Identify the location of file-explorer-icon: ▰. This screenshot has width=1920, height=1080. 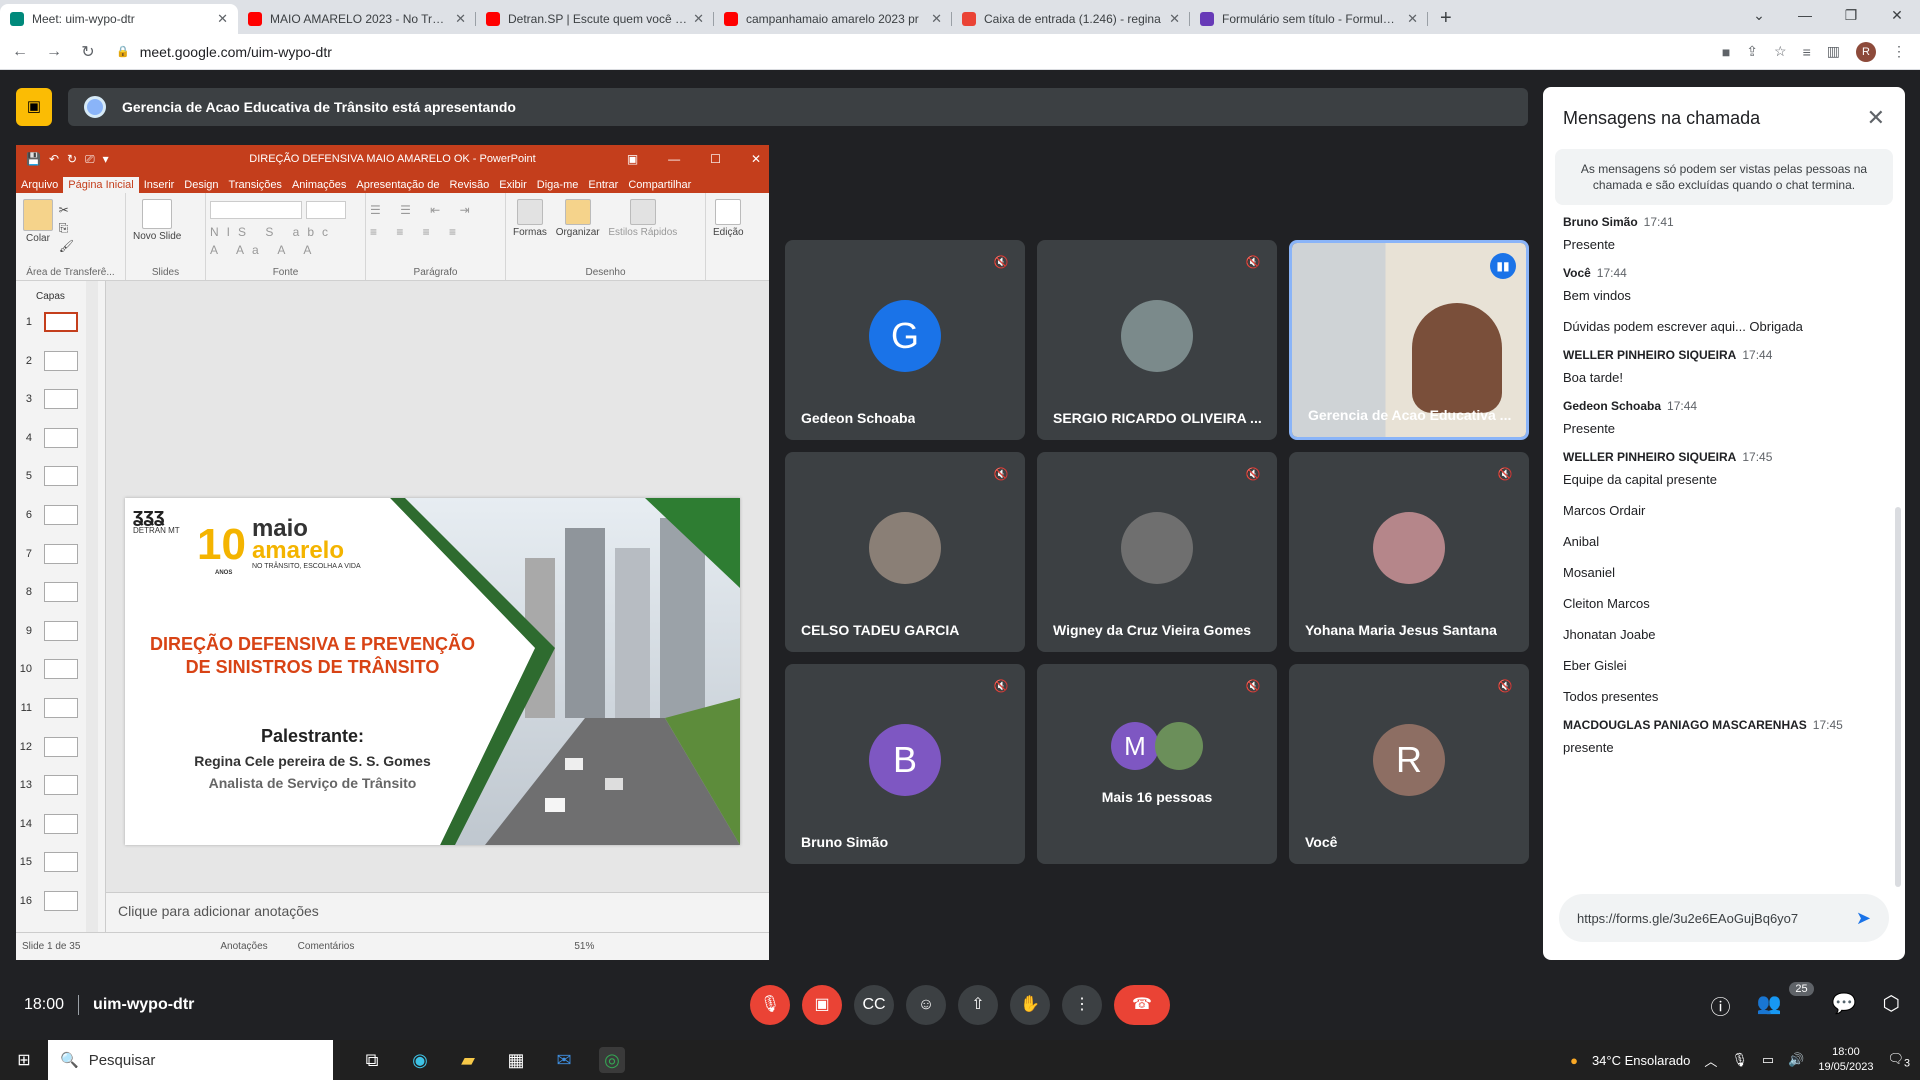
(468, 1060).